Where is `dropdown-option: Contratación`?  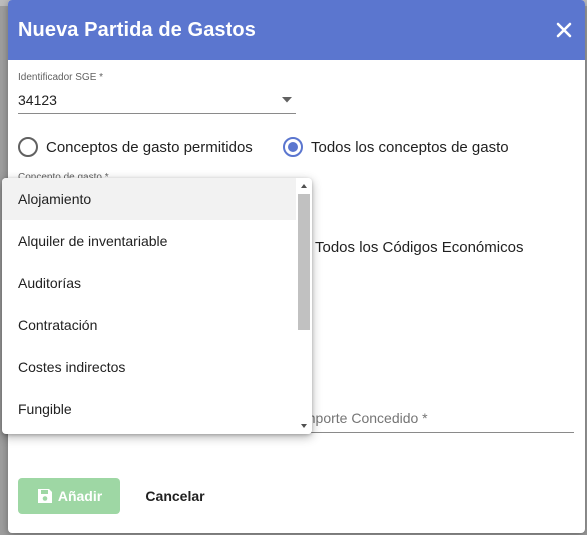
dropdown-option: Contratación is located at coordinates (149, 325).